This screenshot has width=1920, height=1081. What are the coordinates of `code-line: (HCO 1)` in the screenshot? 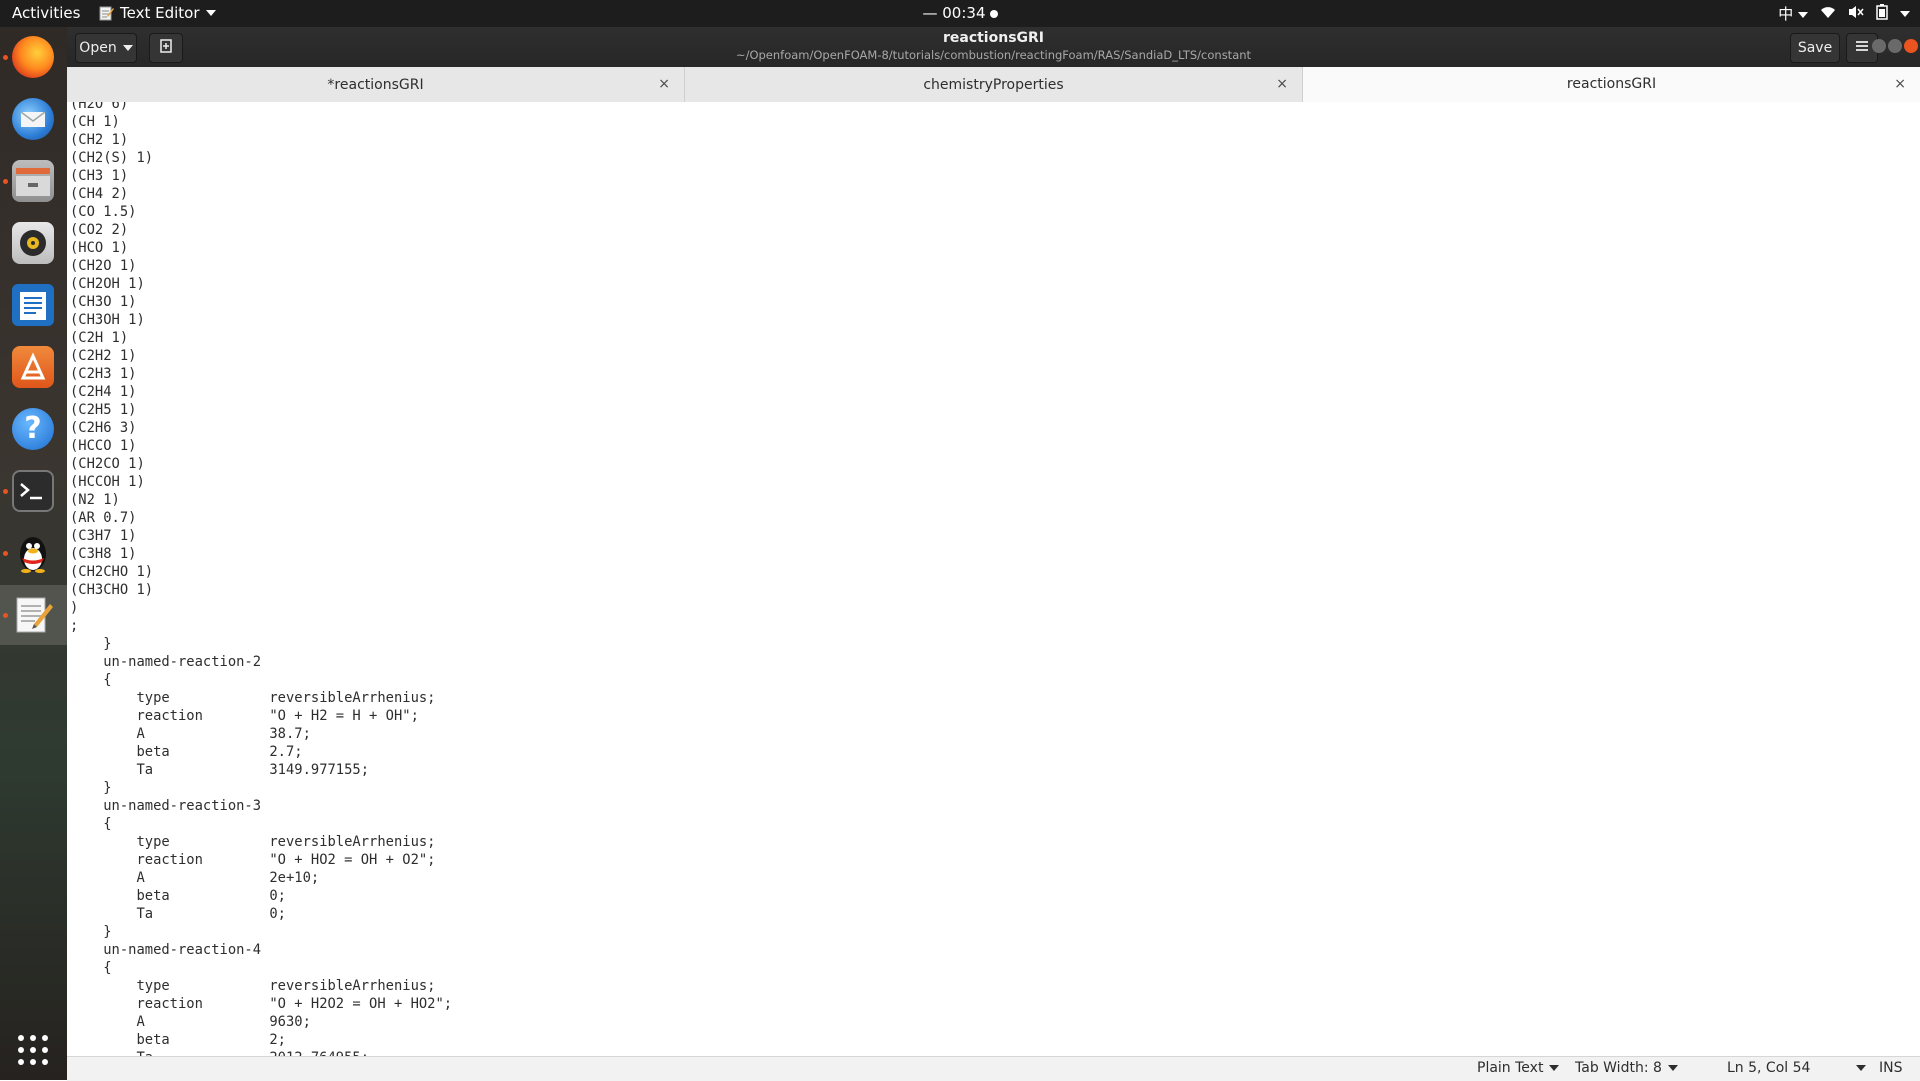 It's located at (99, 248).